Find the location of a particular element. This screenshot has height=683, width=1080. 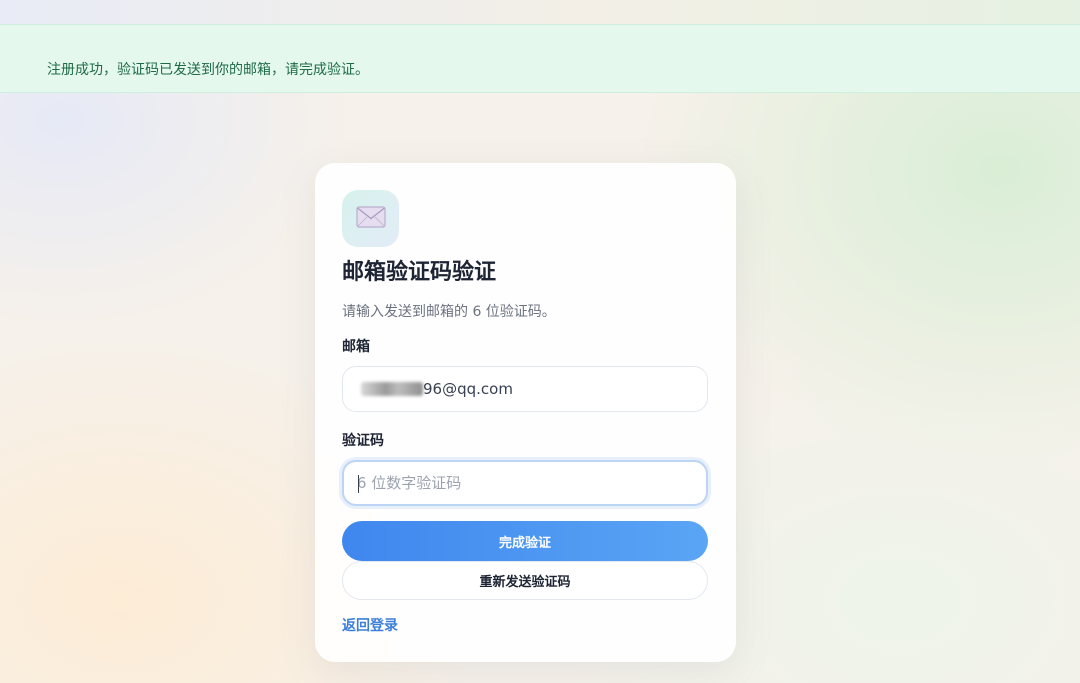

code-field is located at coordinates (525, 483).